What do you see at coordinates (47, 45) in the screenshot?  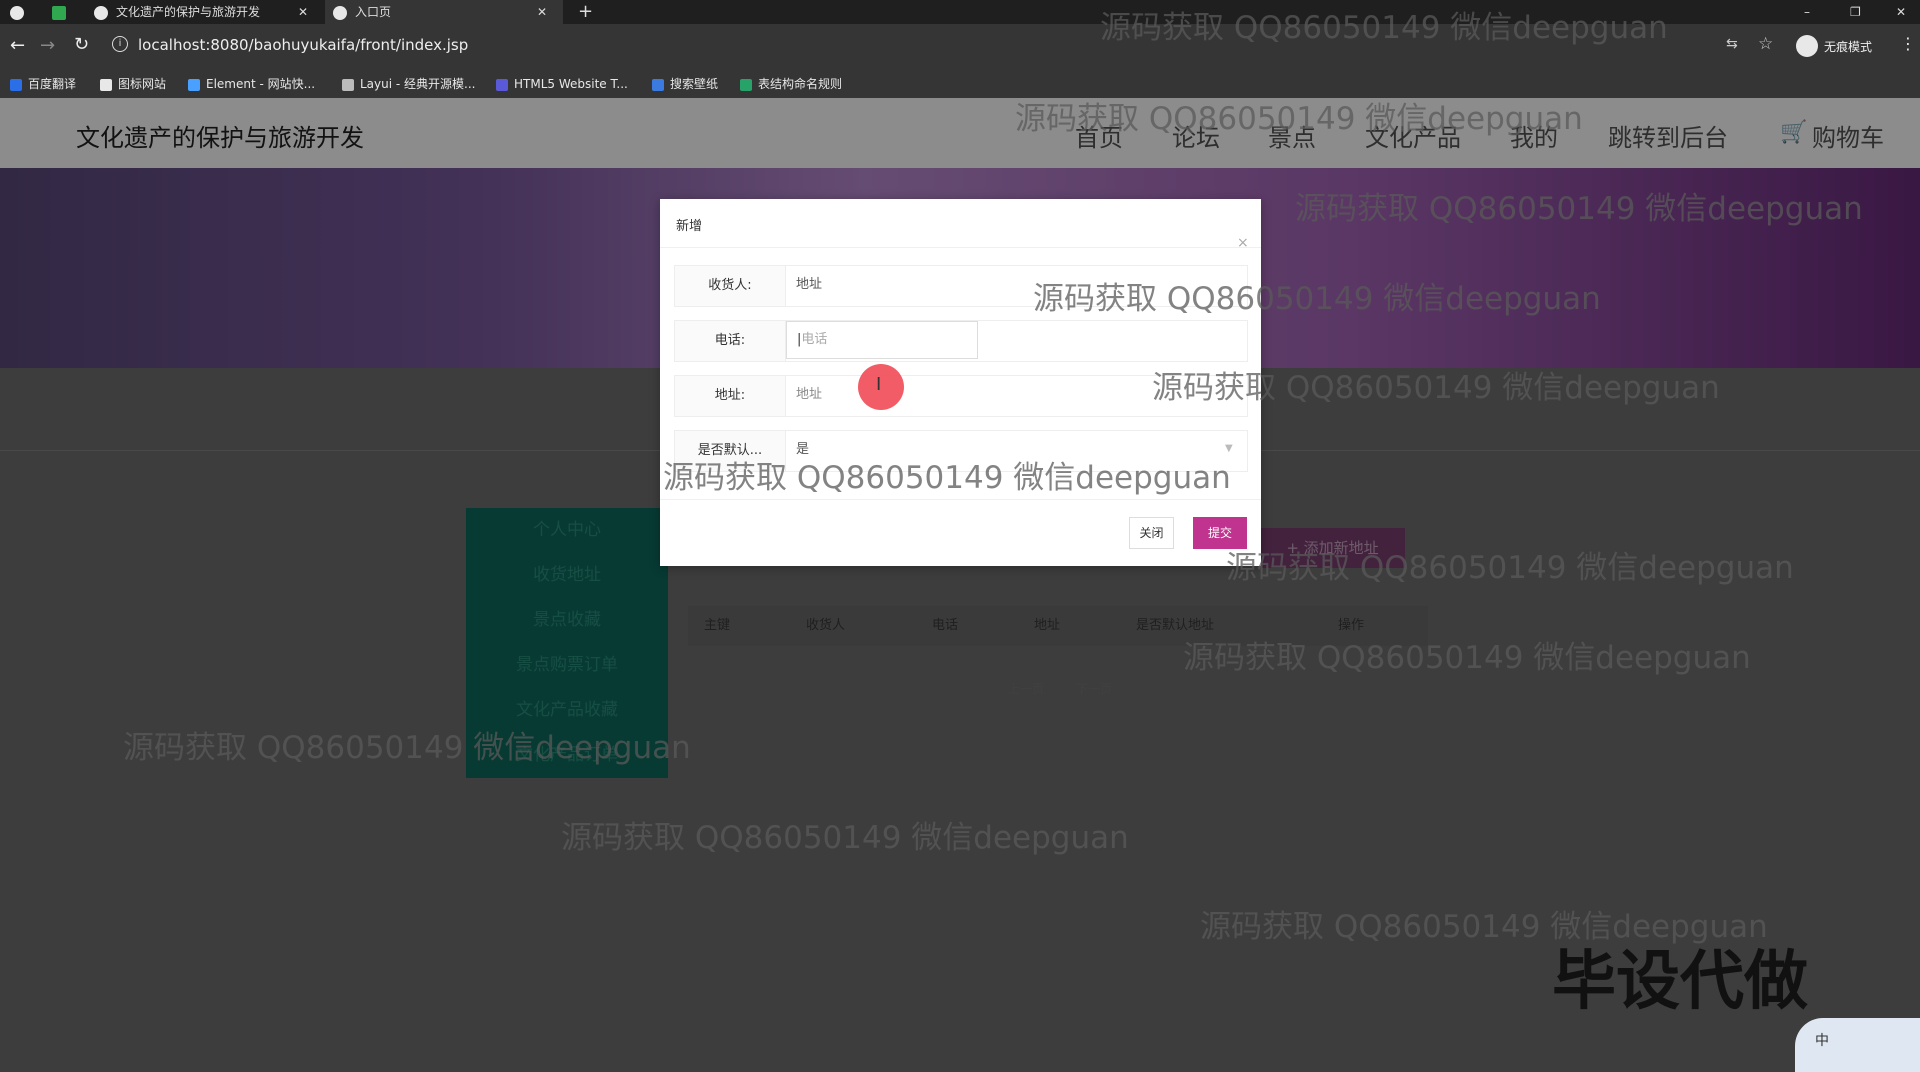 I see `forward-icon: →` at bounding box center [47, 45].